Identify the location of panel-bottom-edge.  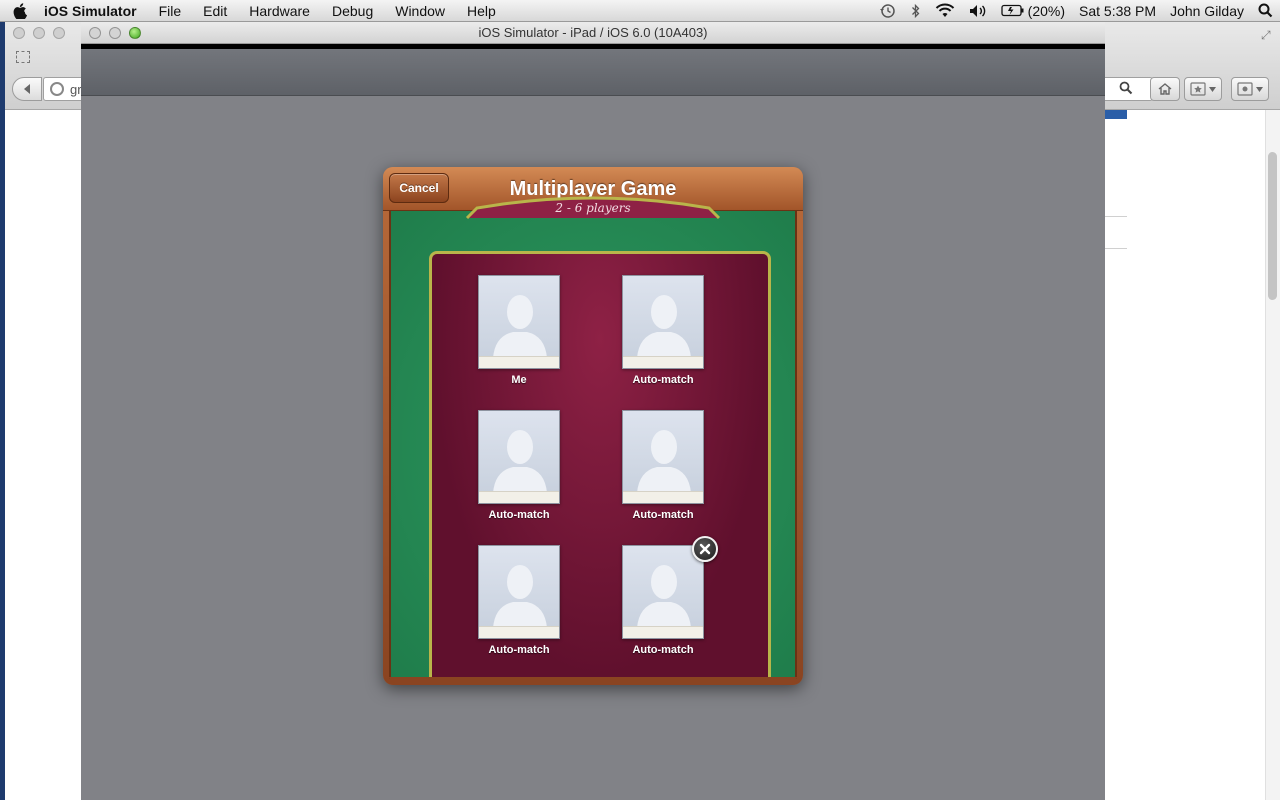
(593, 680).